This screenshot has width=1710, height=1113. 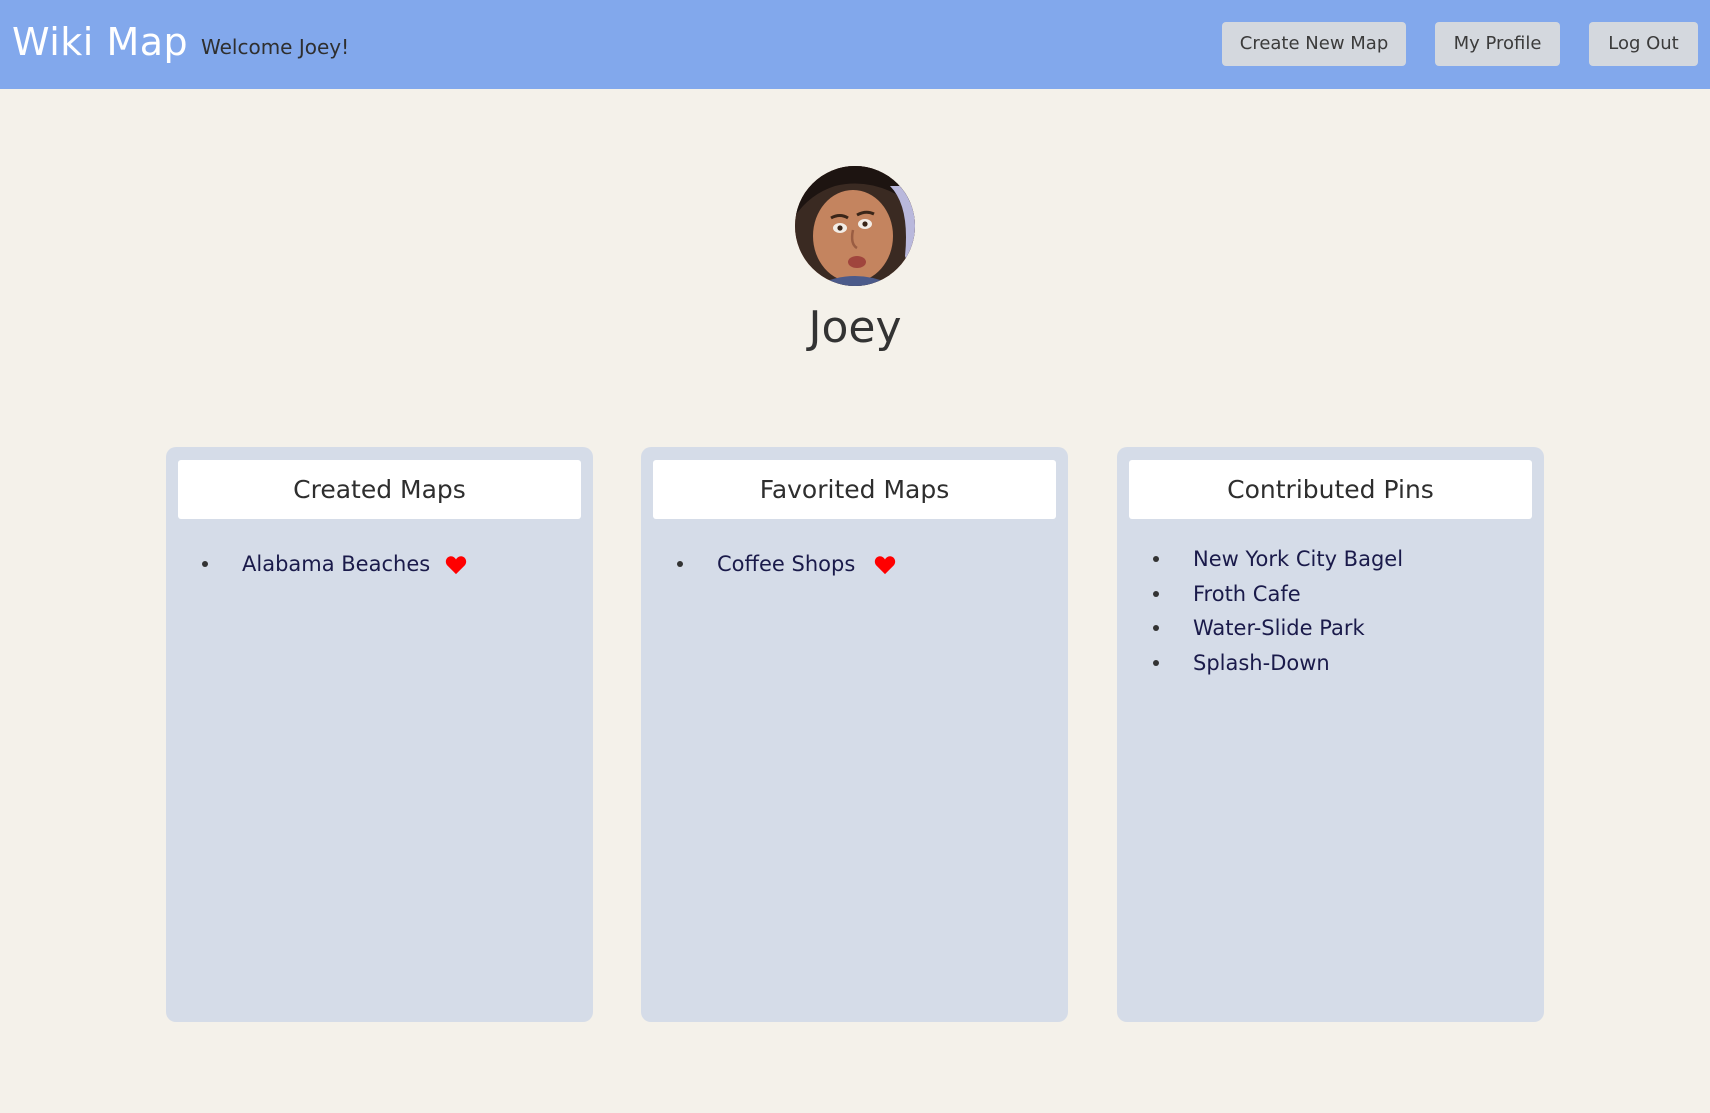 I want to click on pin-link: Splash-Down, so click(x=1261, y=663).